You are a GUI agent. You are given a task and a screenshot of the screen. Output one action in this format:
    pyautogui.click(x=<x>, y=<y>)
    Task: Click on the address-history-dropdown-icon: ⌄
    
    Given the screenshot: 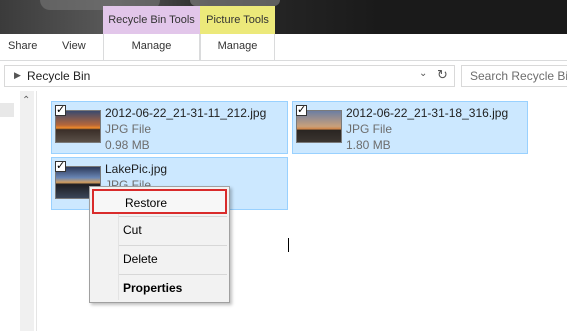 What is the action you would take?
    pyautogui.click(x=423, y=73)
    